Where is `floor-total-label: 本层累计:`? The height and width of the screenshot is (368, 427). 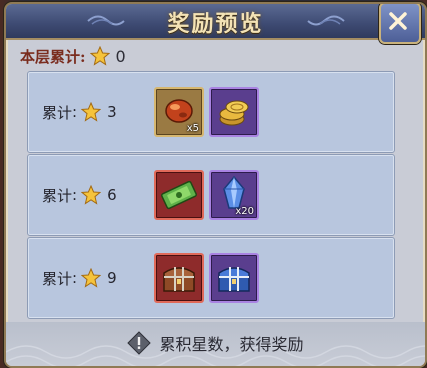
floor-total-label: 本层累计: is located at coordinates (53, 56).